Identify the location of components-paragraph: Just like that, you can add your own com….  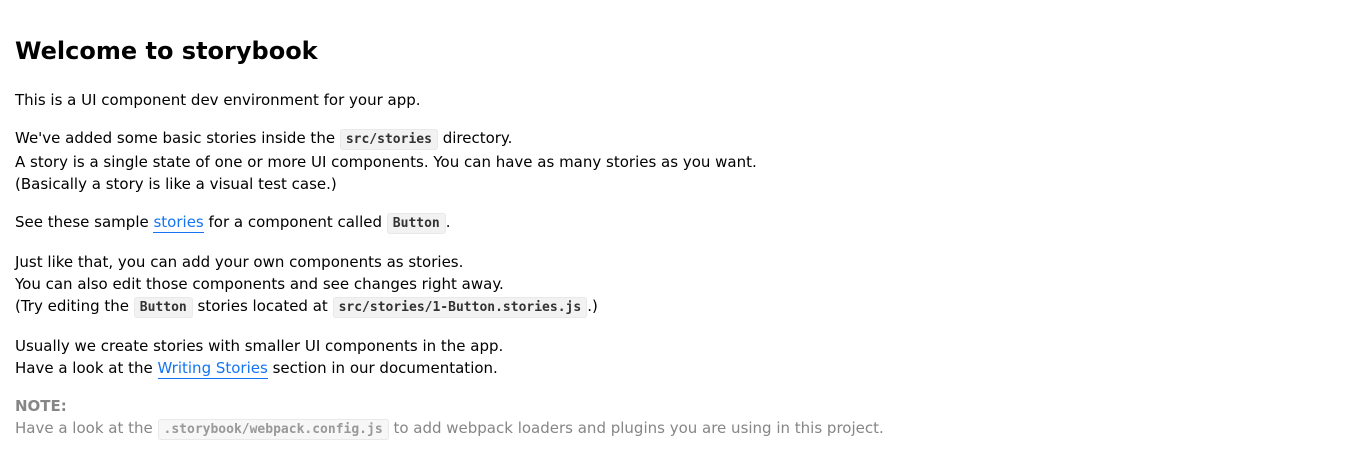
(675, 285).